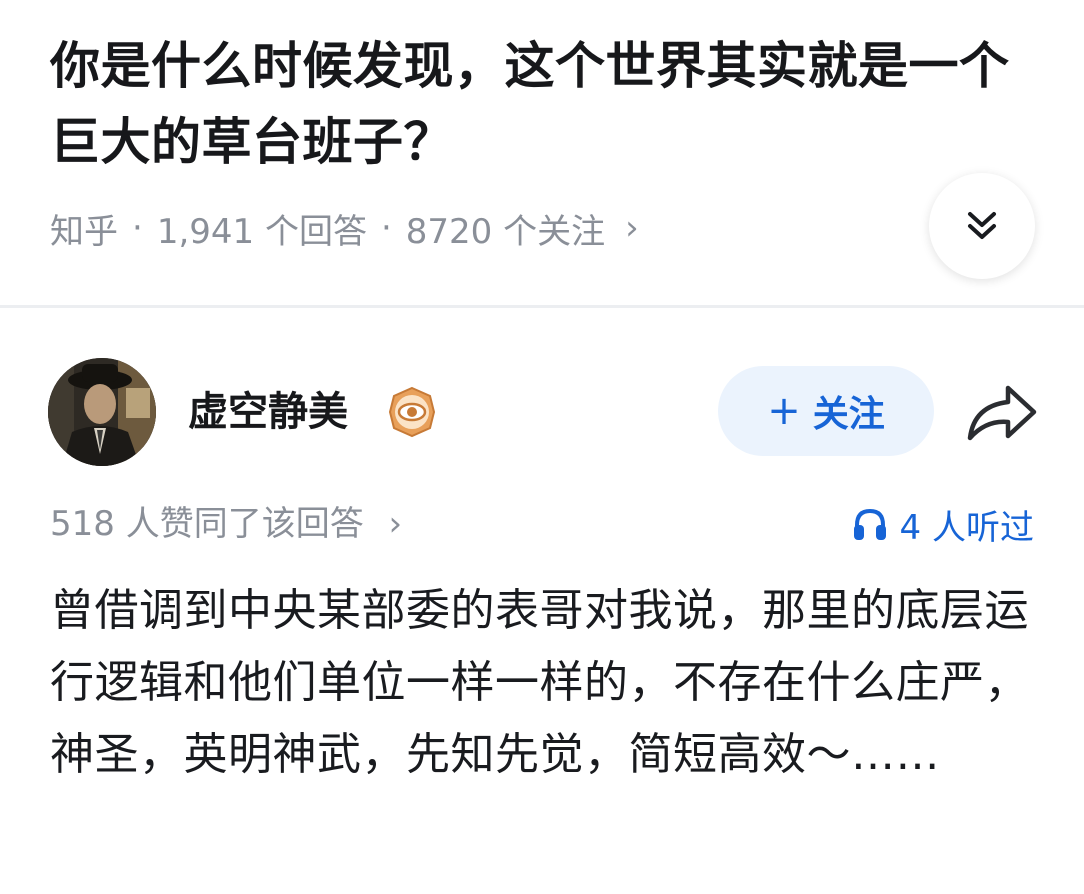 The height and width of the screenshot is (894, 1084). I want to click on vote-count: 518 人赞同了该回答 ›, so click(226, 524).